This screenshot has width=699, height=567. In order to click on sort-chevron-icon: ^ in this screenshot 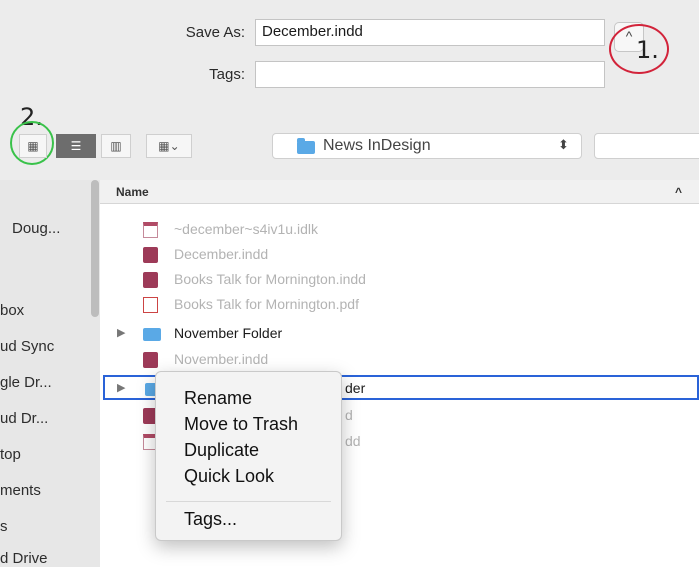, I will do `click(679, 192)`.